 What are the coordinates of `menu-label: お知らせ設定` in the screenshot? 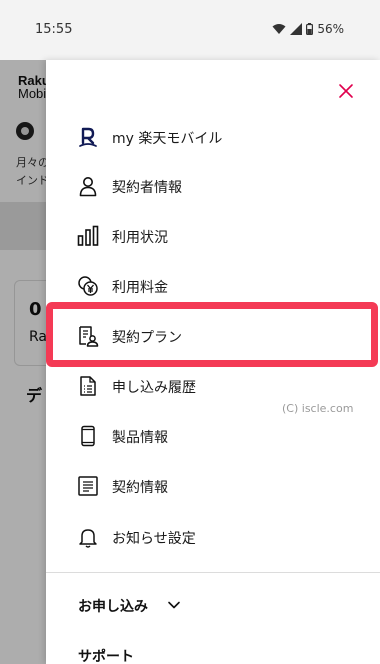 It's located at (154, 539).